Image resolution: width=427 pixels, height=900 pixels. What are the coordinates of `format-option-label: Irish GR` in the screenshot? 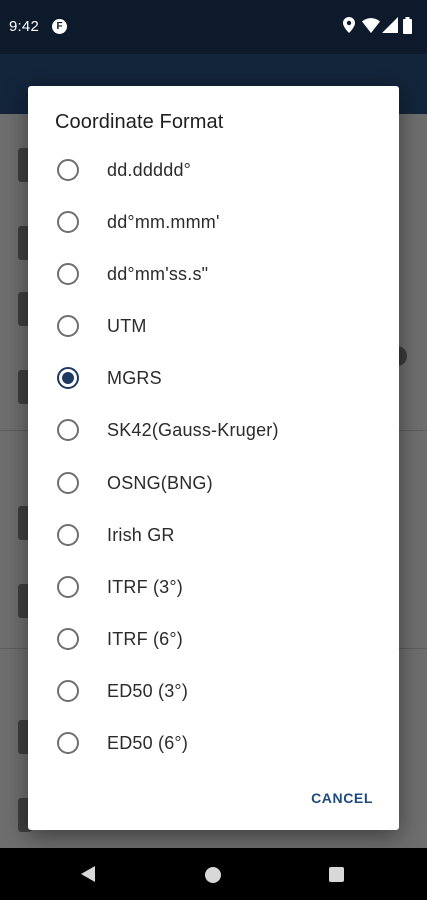 It's located at (141, 534).